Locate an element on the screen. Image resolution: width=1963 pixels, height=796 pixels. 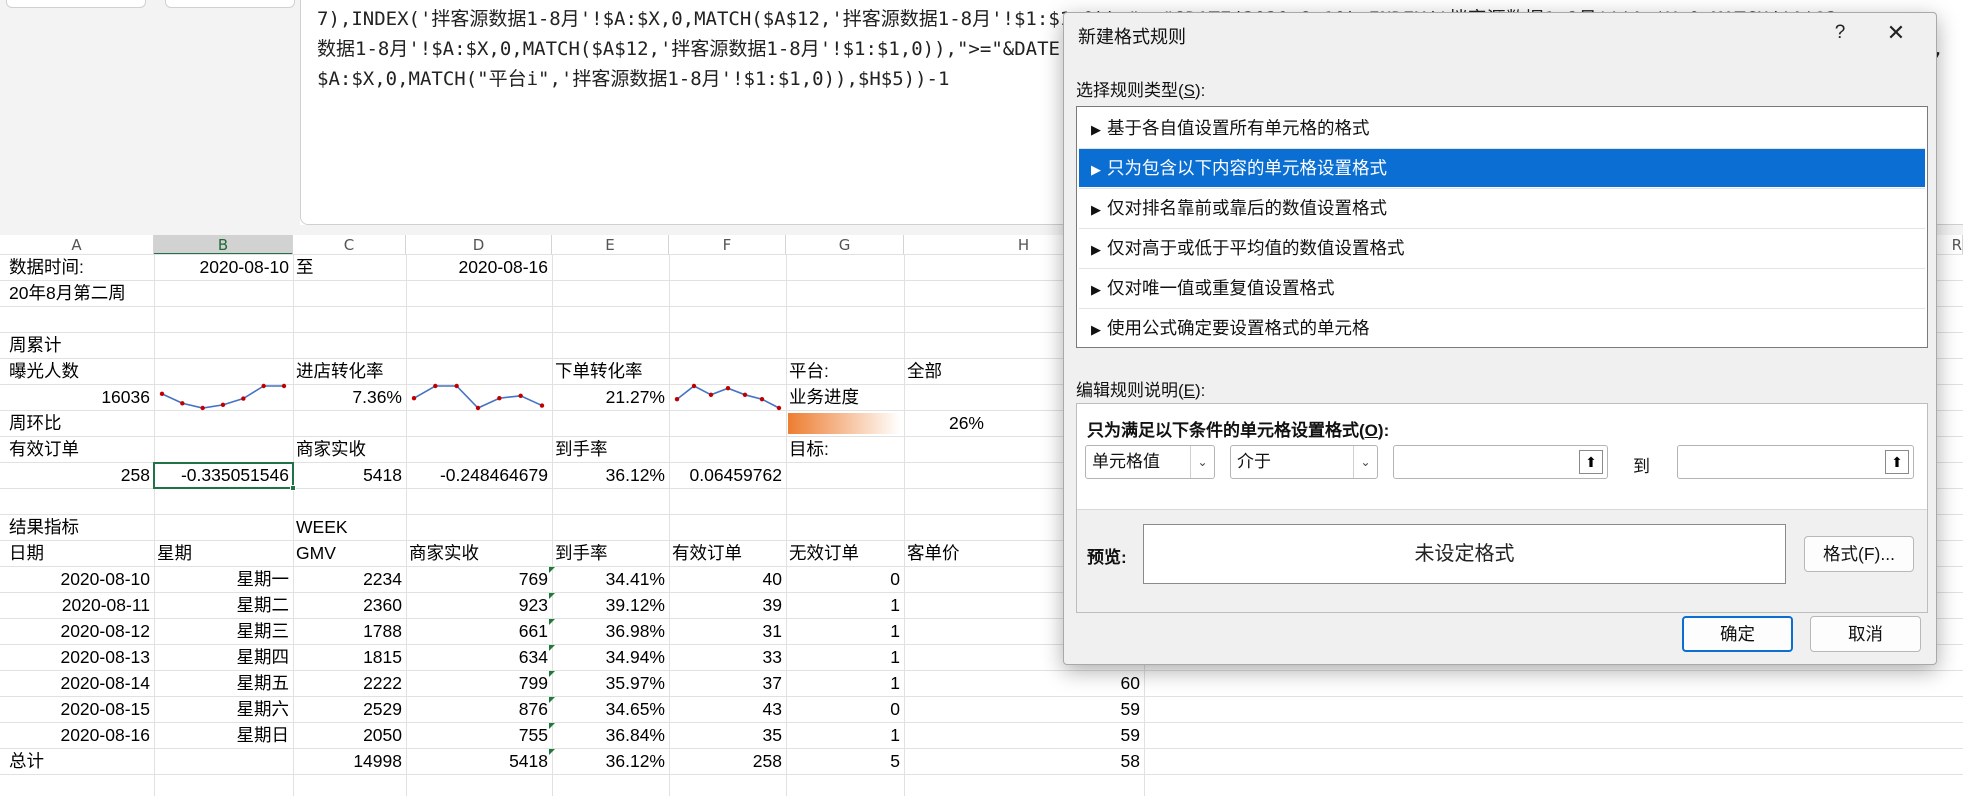
fill-handle is located at coordinates (293, 488).